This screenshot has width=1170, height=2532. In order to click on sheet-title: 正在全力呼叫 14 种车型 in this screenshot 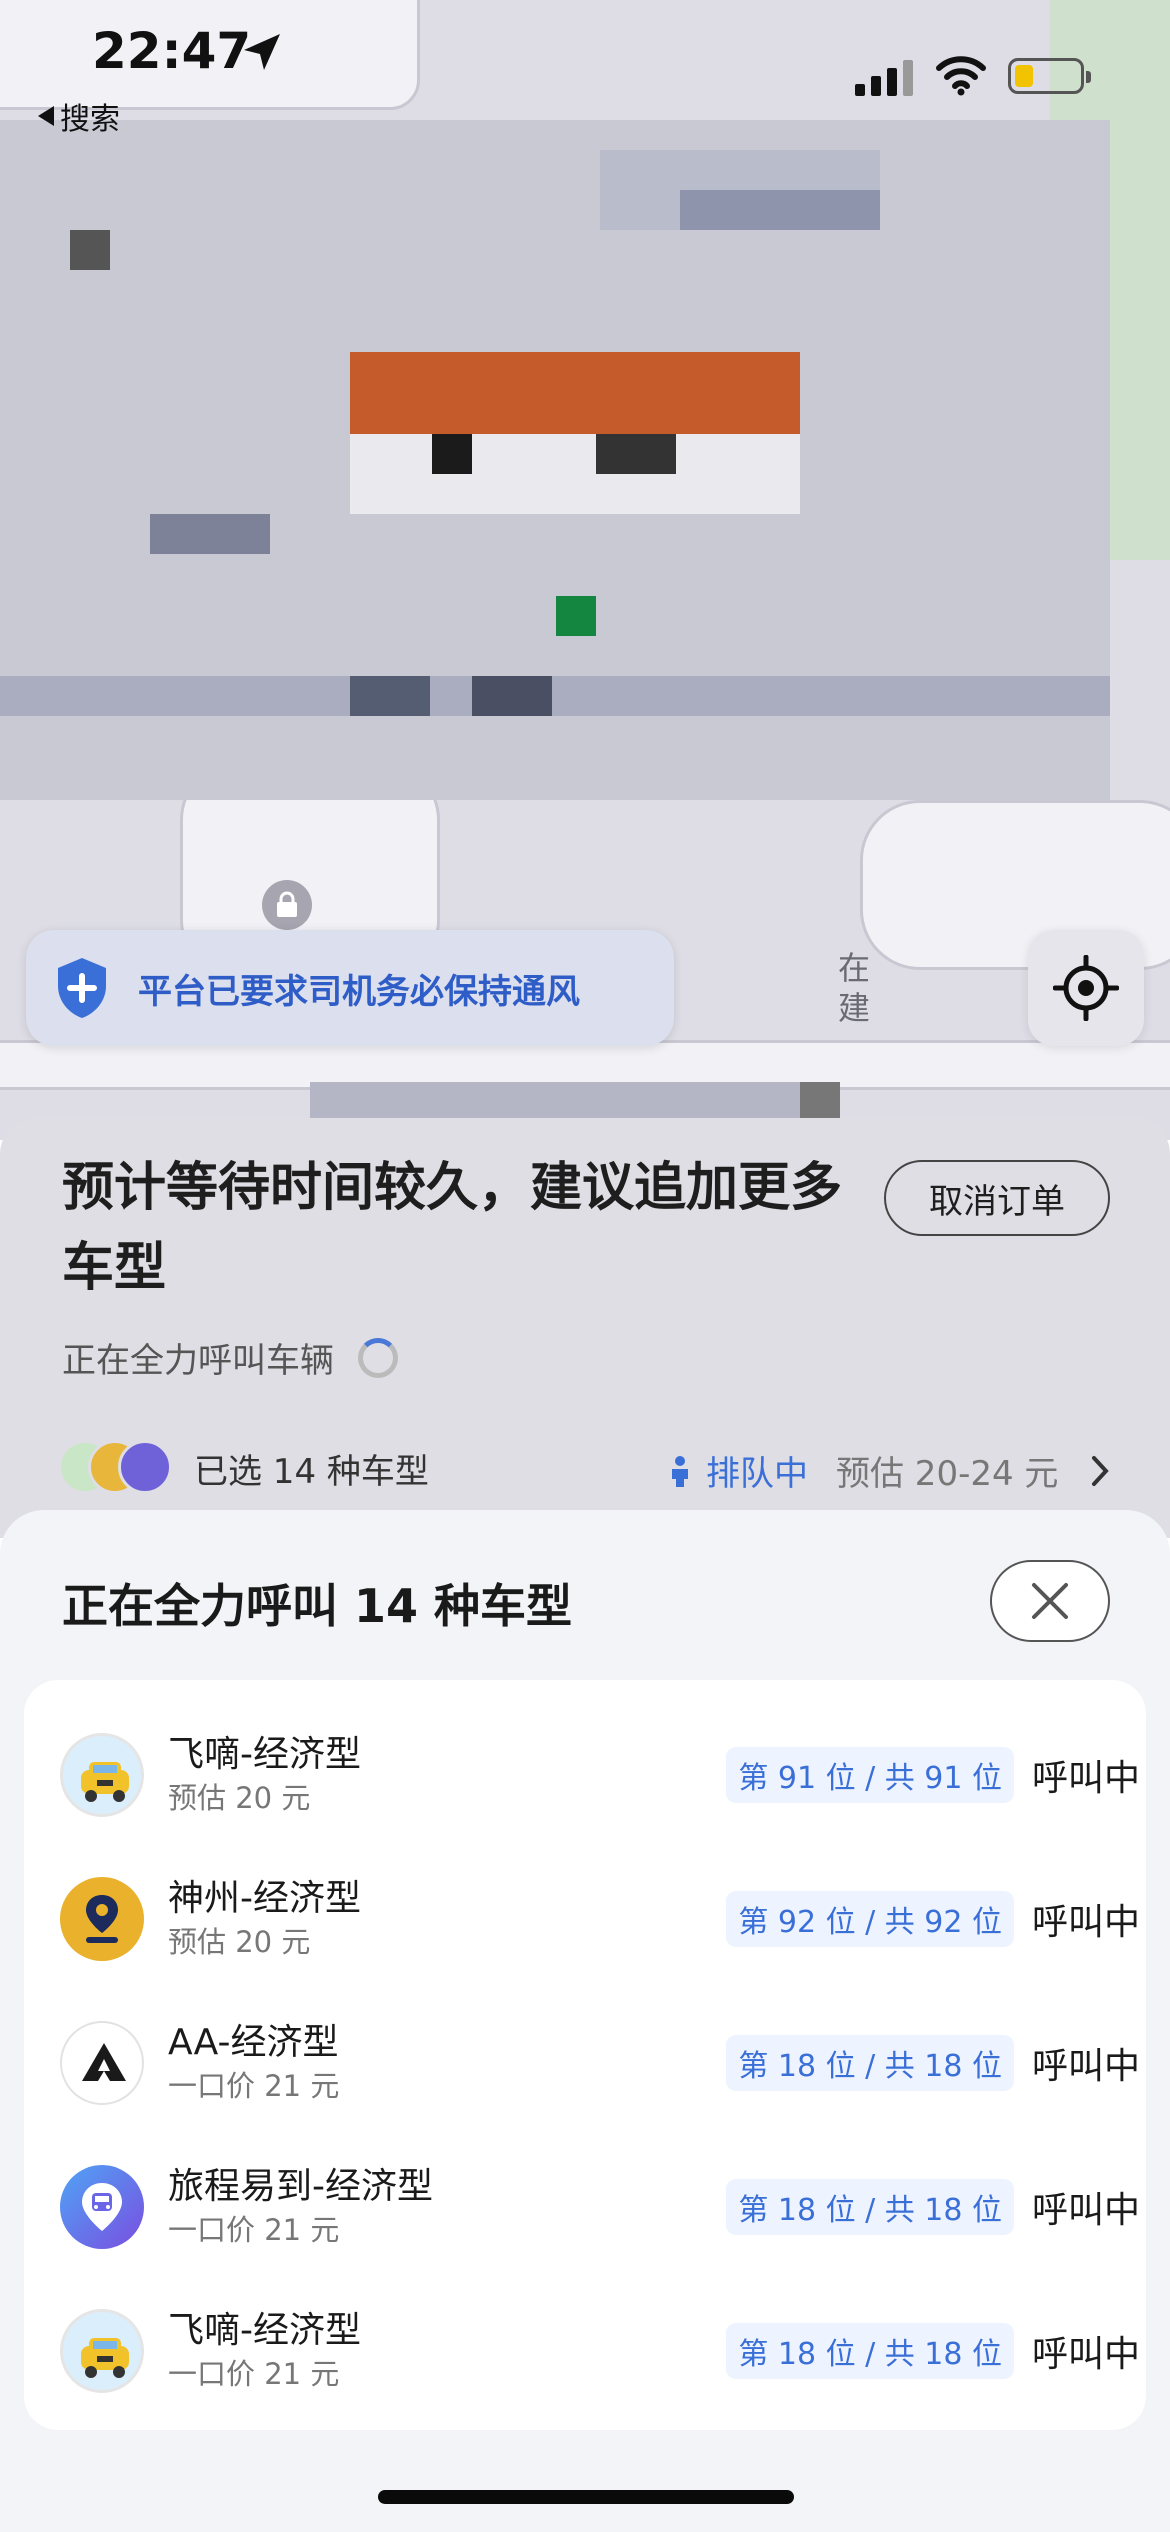, I will do `click(317, 1606)`.